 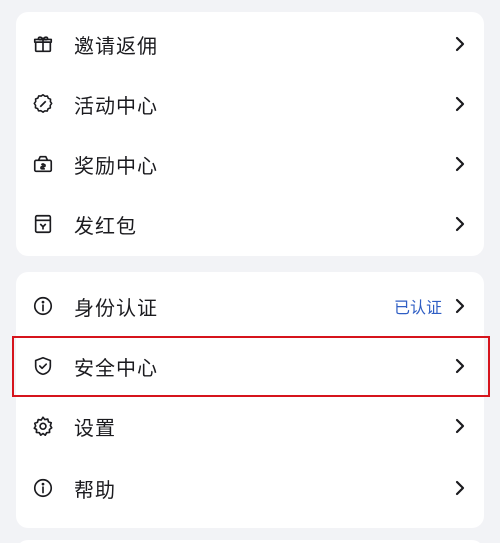 What do you see at coordinates (43, 306) in the screenshot?
I see `info-icon` at bounding box center [43, 306].